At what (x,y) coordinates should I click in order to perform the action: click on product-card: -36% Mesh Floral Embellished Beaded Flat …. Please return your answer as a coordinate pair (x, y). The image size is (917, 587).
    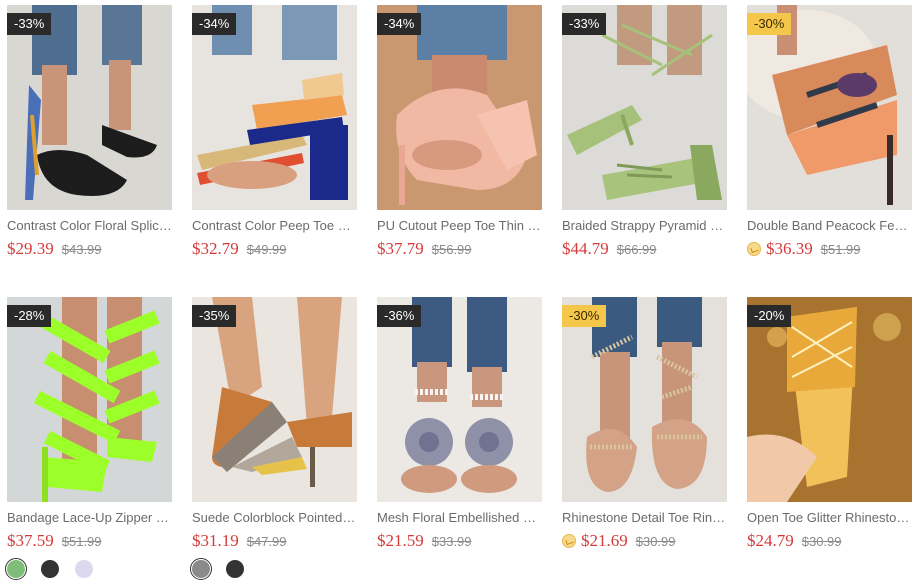
    Looking at the image, I should click on (459, 442).